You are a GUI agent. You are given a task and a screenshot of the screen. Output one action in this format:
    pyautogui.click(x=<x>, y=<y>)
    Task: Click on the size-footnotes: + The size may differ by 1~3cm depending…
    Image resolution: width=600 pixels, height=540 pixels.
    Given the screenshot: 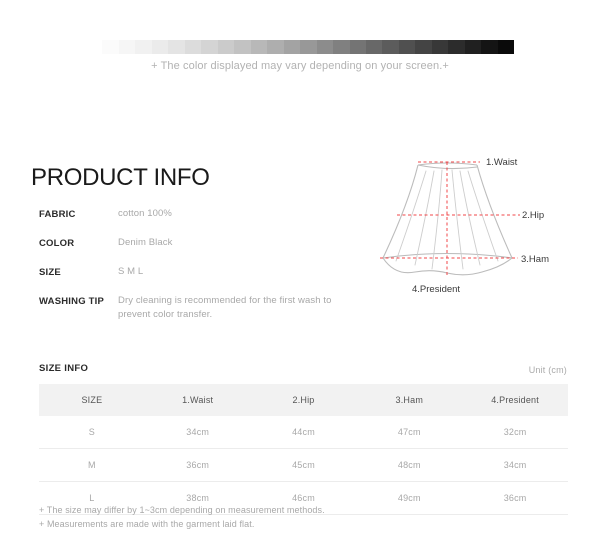 What is the action you would take?
    pyautogui.click(x=182, y=517)
    